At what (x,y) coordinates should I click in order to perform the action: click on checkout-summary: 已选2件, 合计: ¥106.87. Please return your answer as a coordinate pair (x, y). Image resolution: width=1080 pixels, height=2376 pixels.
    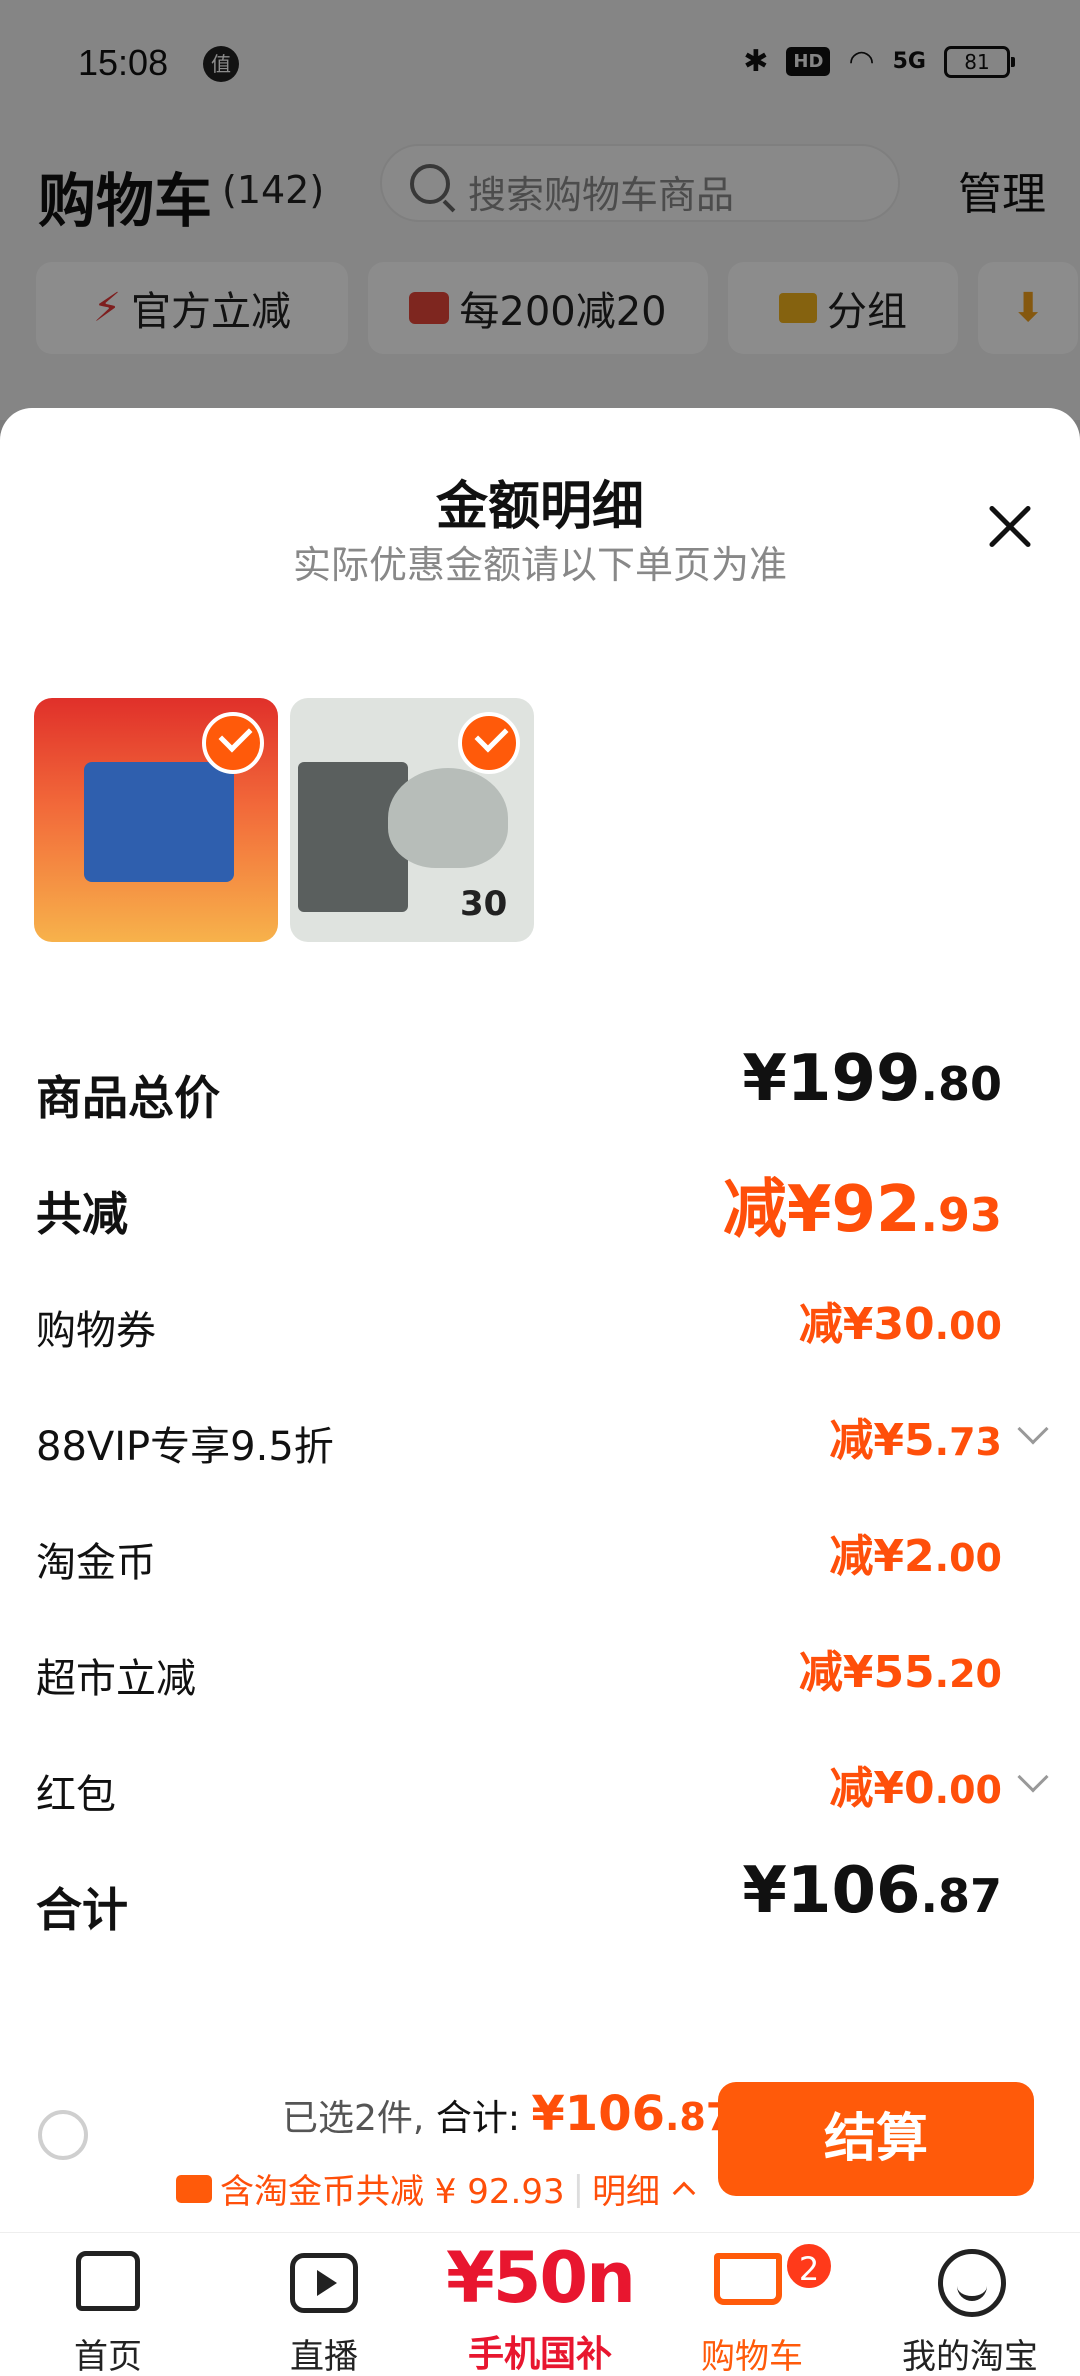
    Looking at the image, I should click on (507, 2114).